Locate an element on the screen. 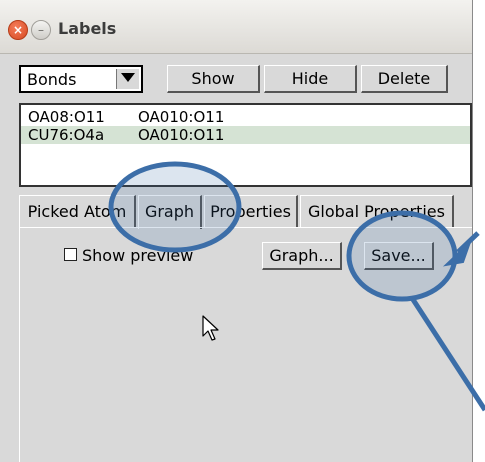 The width and height of the screenshot is (485, 462). show-preview-label: Show preview is located at coordinates (138, 255).